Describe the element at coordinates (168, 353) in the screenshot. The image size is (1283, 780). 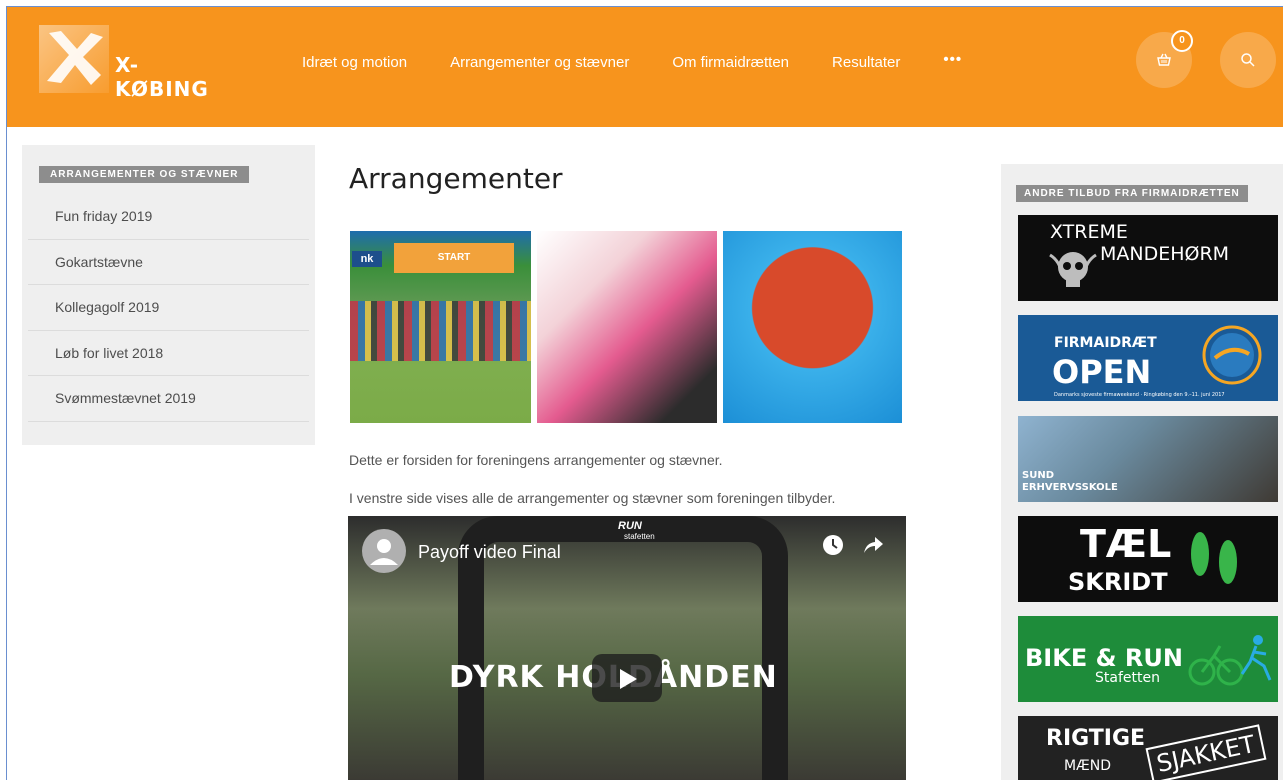
I see `sidebar-item-lob-for-livet: Løb for livet 2018` at that location.